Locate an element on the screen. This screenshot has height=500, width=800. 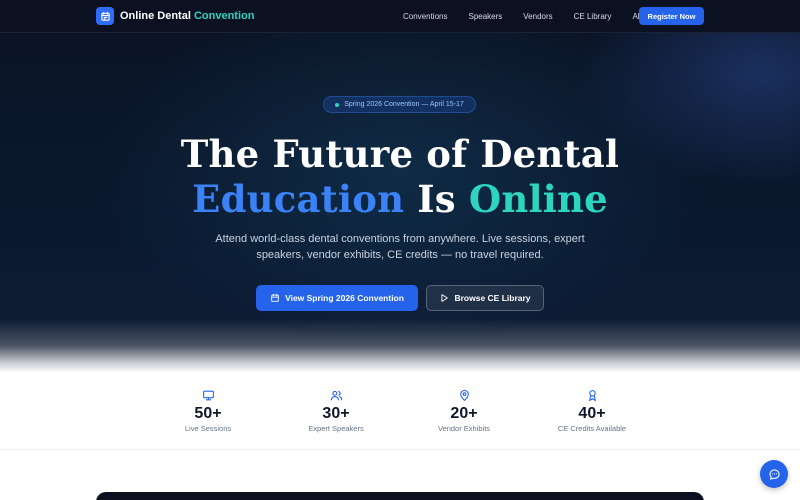
stat-expert-speakers: 30+ Expert Speakers is located at coordinates (336, 411).